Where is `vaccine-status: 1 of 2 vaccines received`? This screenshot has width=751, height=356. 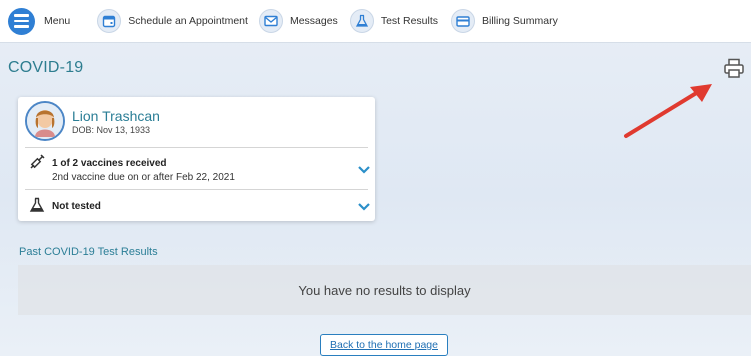
vaccine-status: 1 of 2 vaccines received is located at coordinates (109, 163).